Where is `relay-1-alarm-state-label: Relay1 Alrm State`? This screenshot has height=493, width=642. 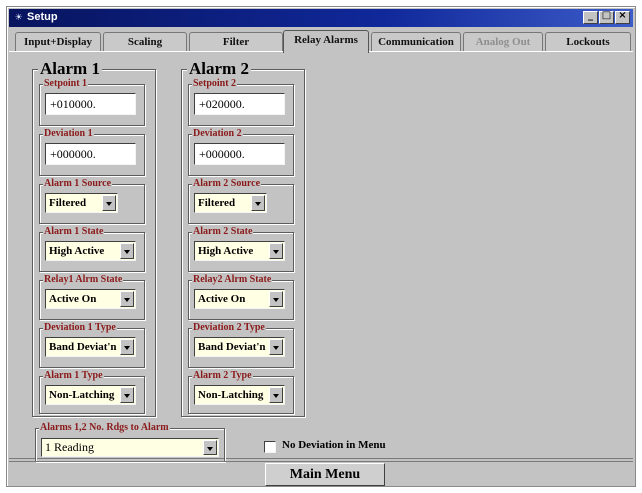 relay-1-alarm-state-label: Relay1 Alrm State is located at coordinates (83, 280).